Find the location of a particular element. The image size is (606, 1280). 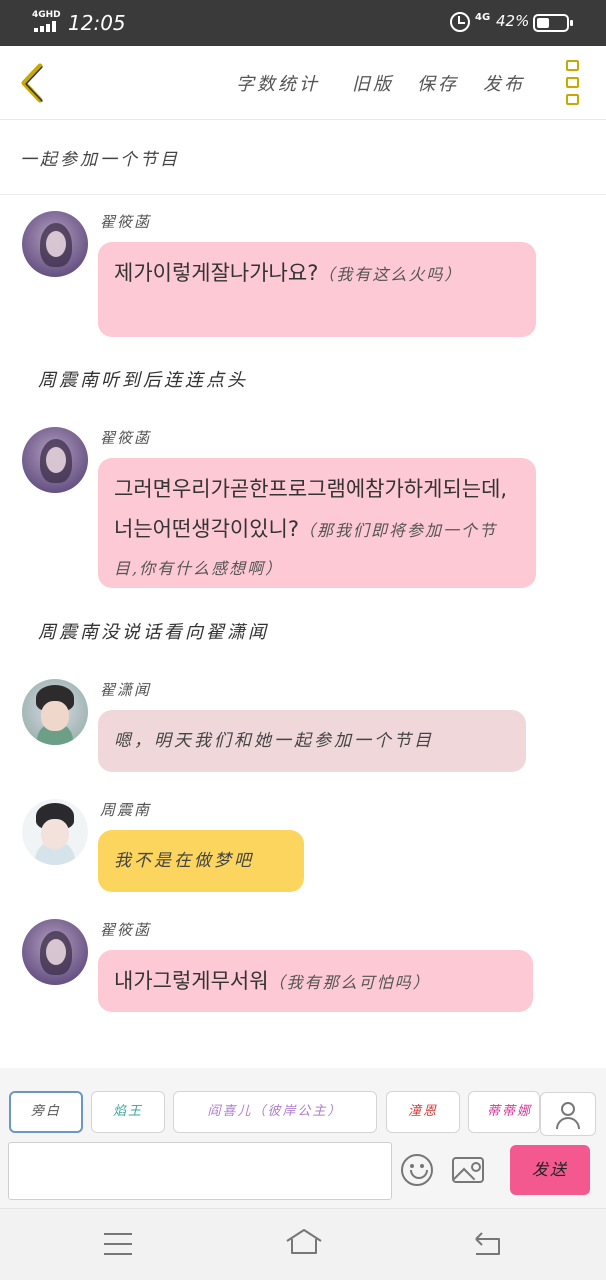

chat-bubble: 제가이렇게잘나가나요?（我有这么火吗） is located at coordinates (317, 289).